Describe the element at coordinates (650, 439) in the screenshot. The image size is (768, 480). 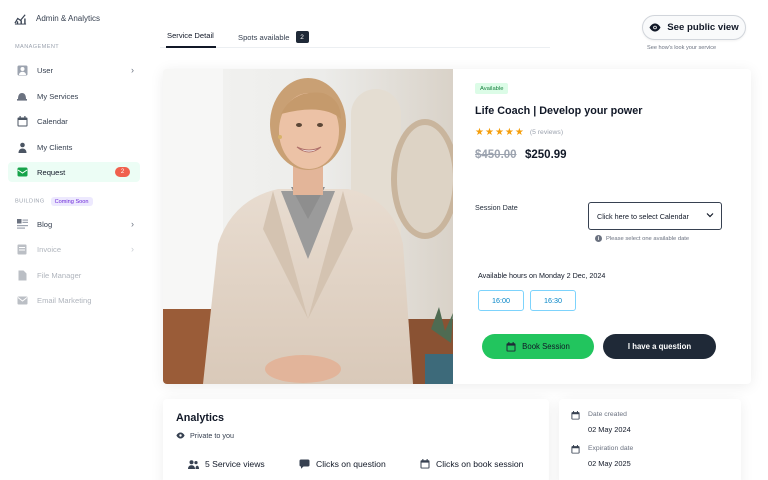
I see `dates-card` at that location.